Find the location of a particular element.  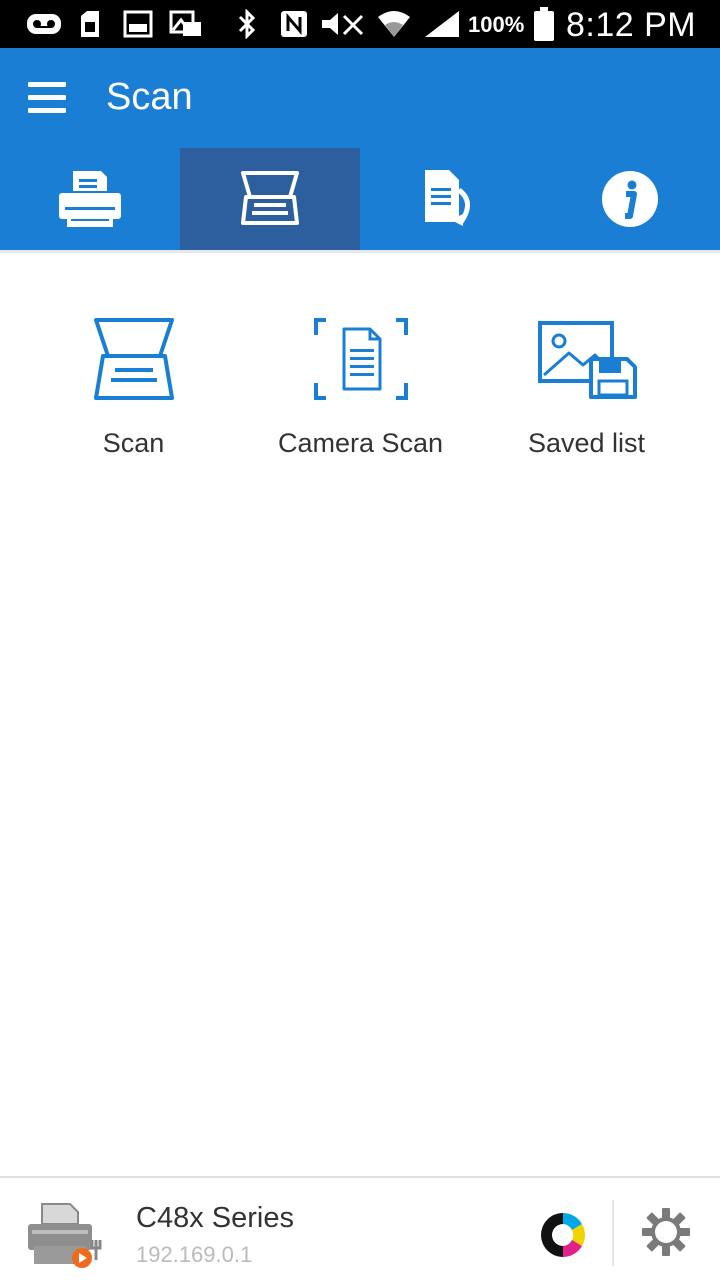

info-icon is located at coordinates (630, 199).